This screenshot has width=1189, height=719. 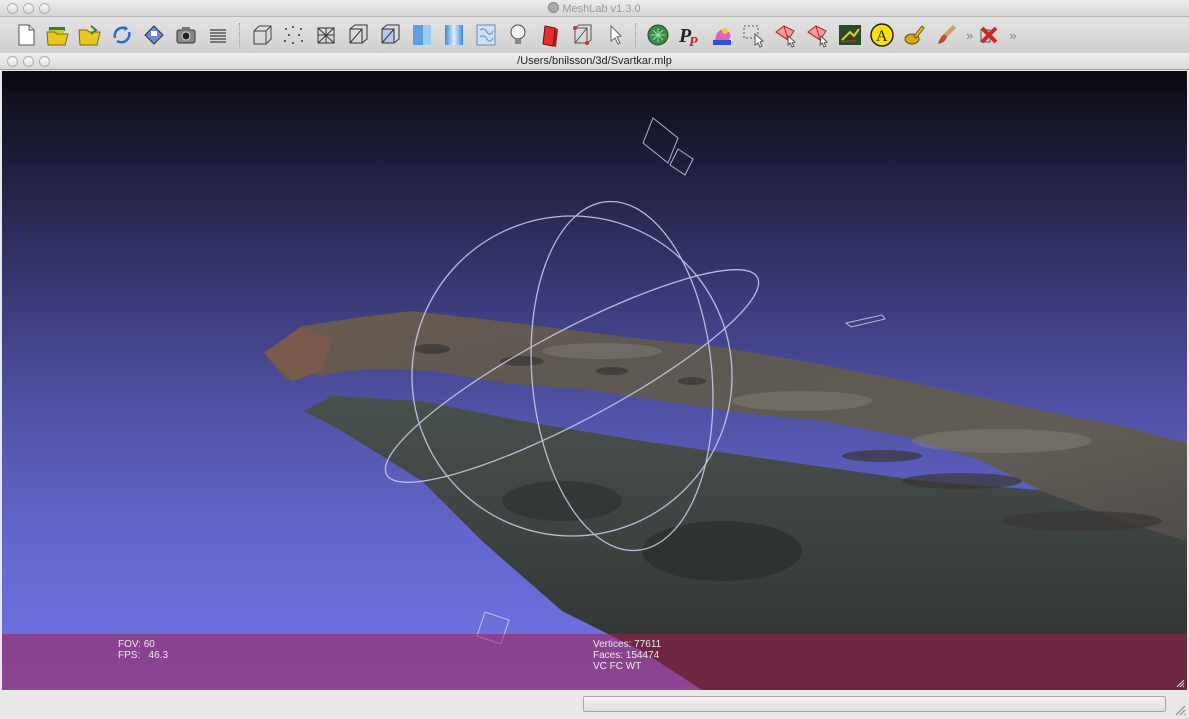 I want to click on align-button, so click(x=850, y=35).